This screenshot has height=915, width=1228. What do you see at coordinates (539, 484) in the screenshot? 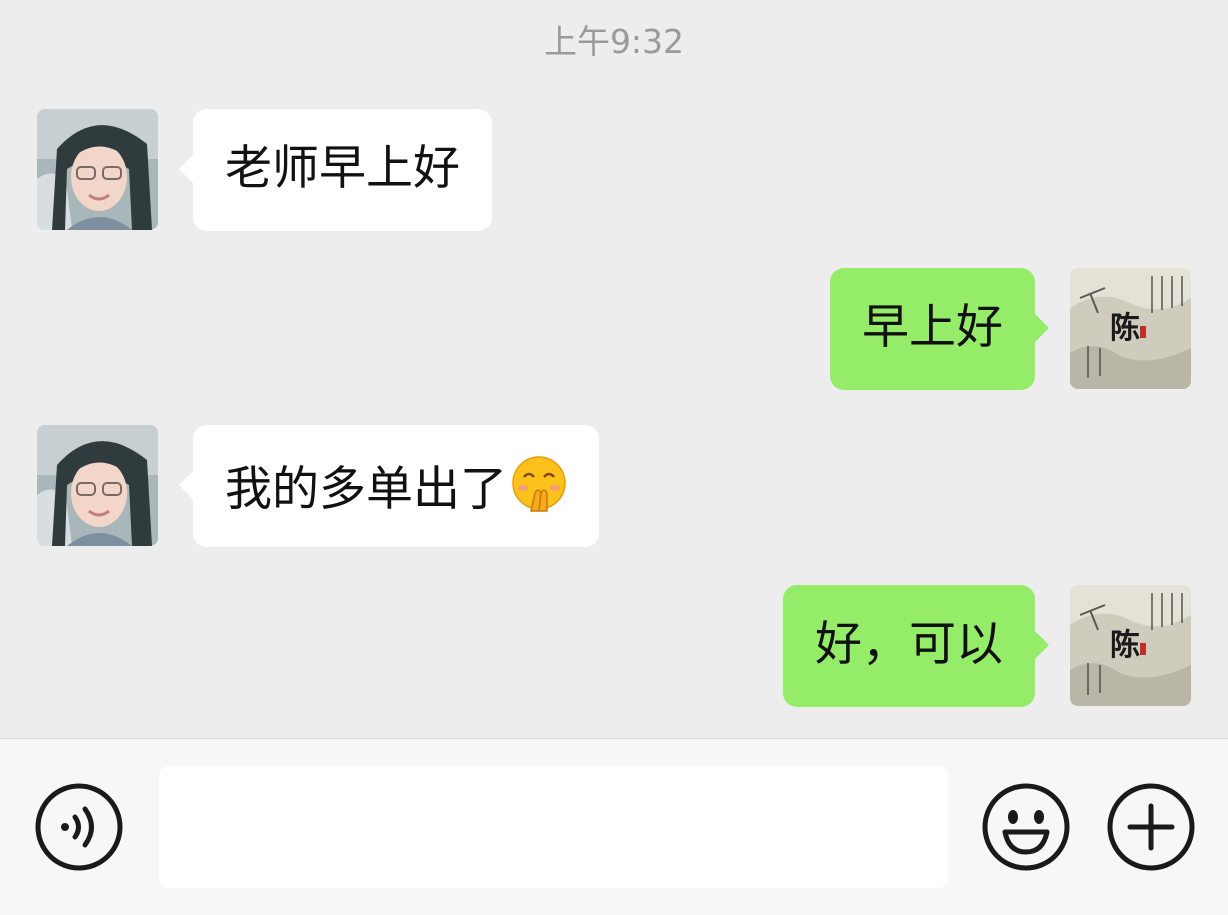
I see `shushing-face-emoji` at bounding box center [539, 484].